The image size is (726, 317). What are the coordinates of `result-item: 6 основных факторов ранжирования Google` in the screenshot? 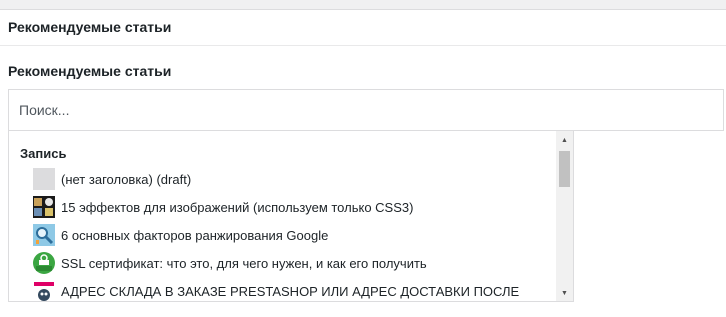 It's located at (293, 235).